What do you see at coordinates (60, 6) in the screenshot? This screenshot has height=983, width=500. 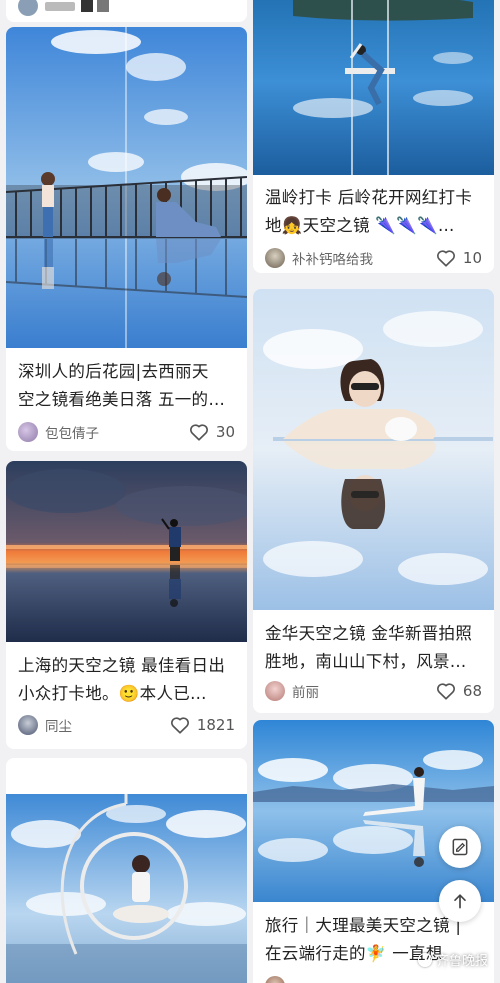 I see `author-name-placeholder` at bounding box center [60, 6].